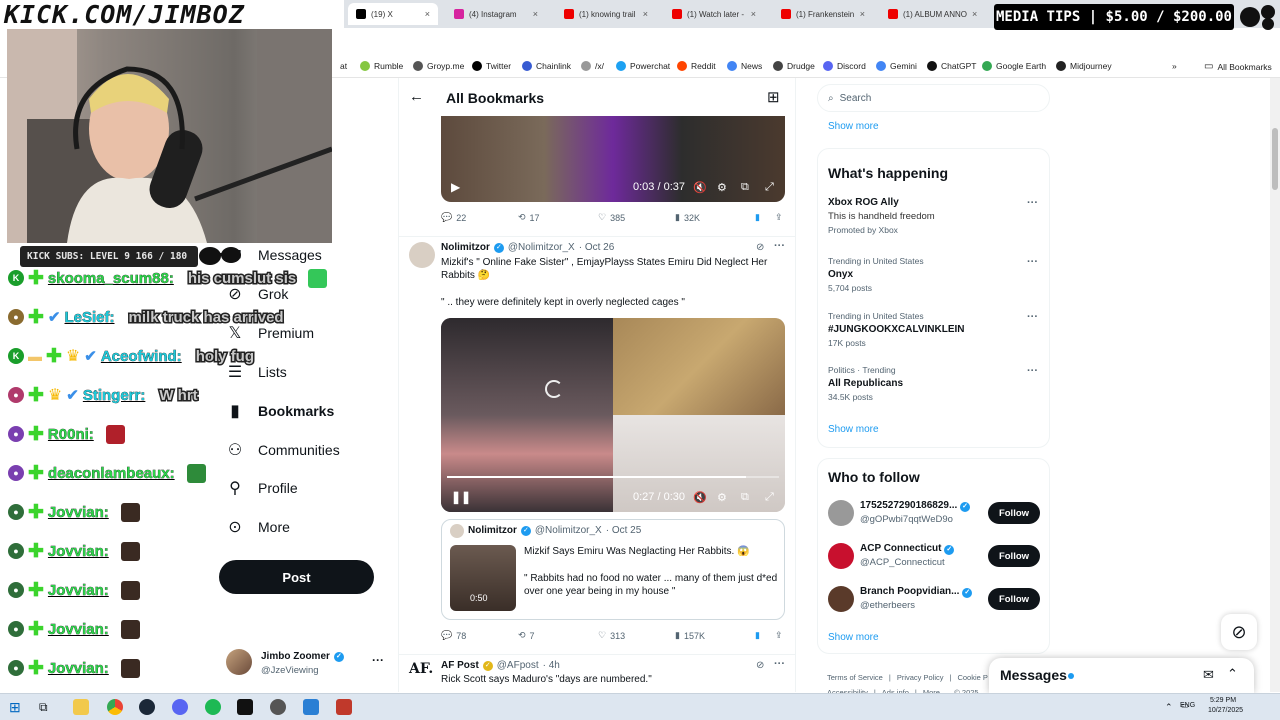 Image resolution: width=1280 pixels, height=720 pixels. I want to click on share-icon: ⇪, so click(779, 635).